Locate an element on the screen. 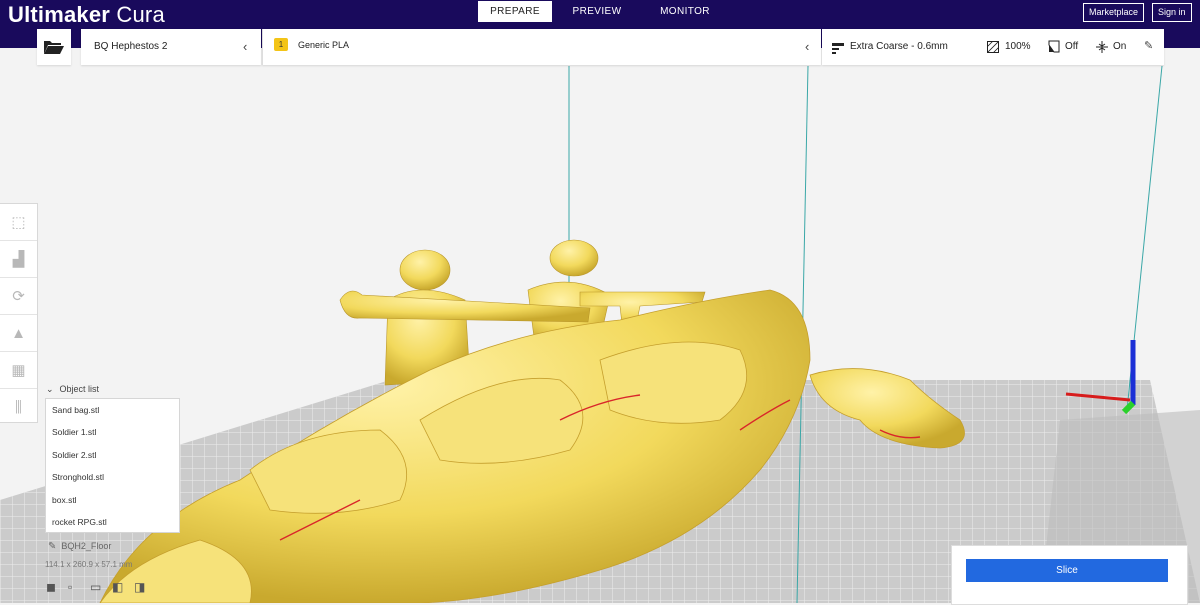  material-selector: 1 Generic PLA ‹ is located at coordinates (541, 47).